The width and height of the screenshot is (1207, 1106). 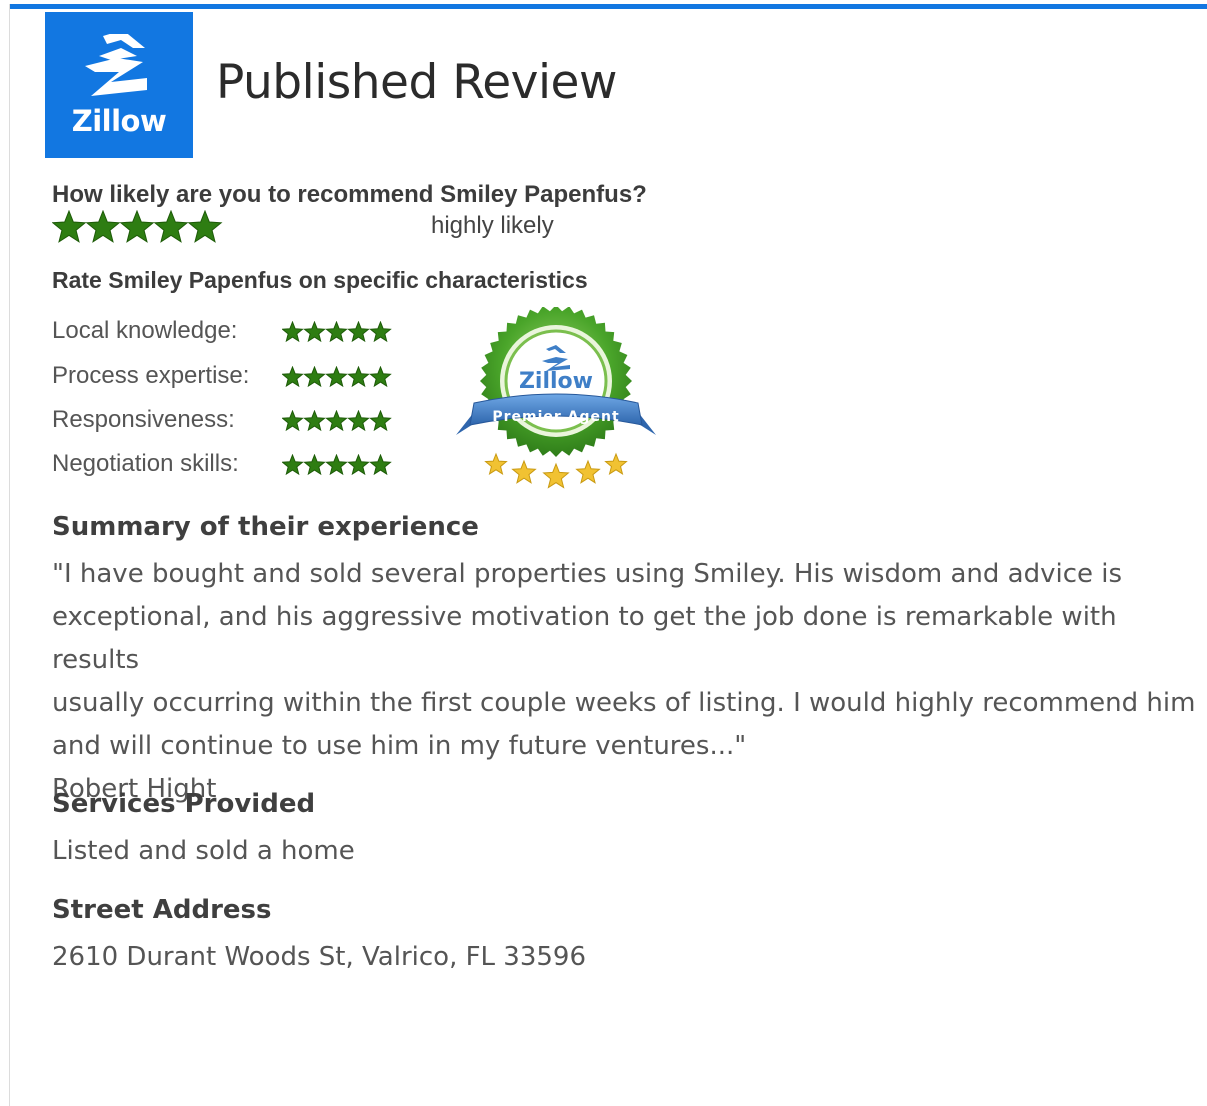 What do you see at coordinates (557, 403) in the screenshot?
I see `premier-agent-badge-icon: Zillow Premier Agent` at bounding box center [557, 403].